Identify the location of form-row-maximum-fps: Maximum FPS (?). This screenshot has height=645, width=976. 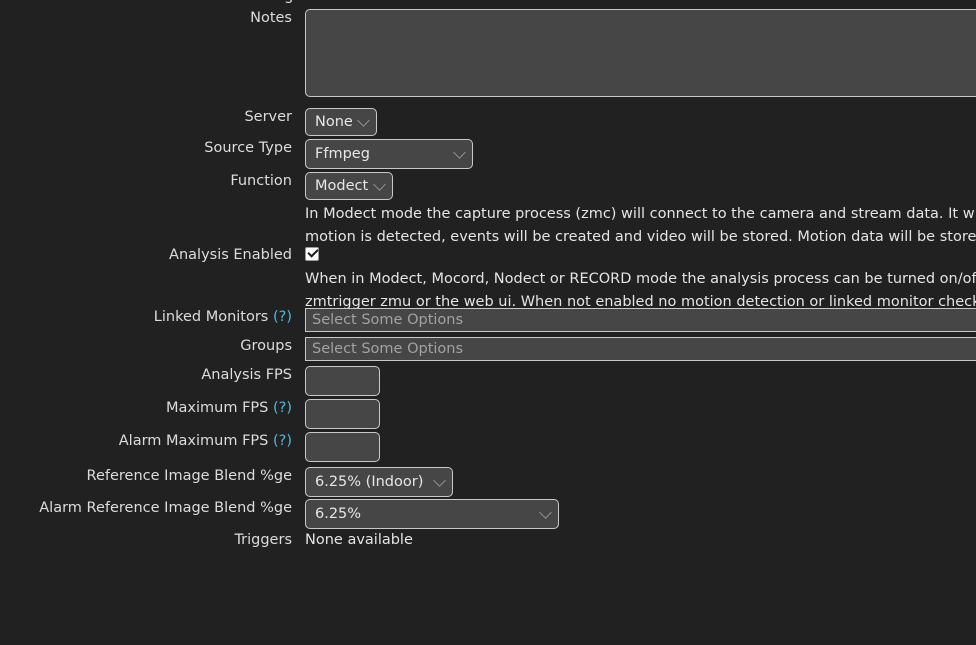
(488, 414).